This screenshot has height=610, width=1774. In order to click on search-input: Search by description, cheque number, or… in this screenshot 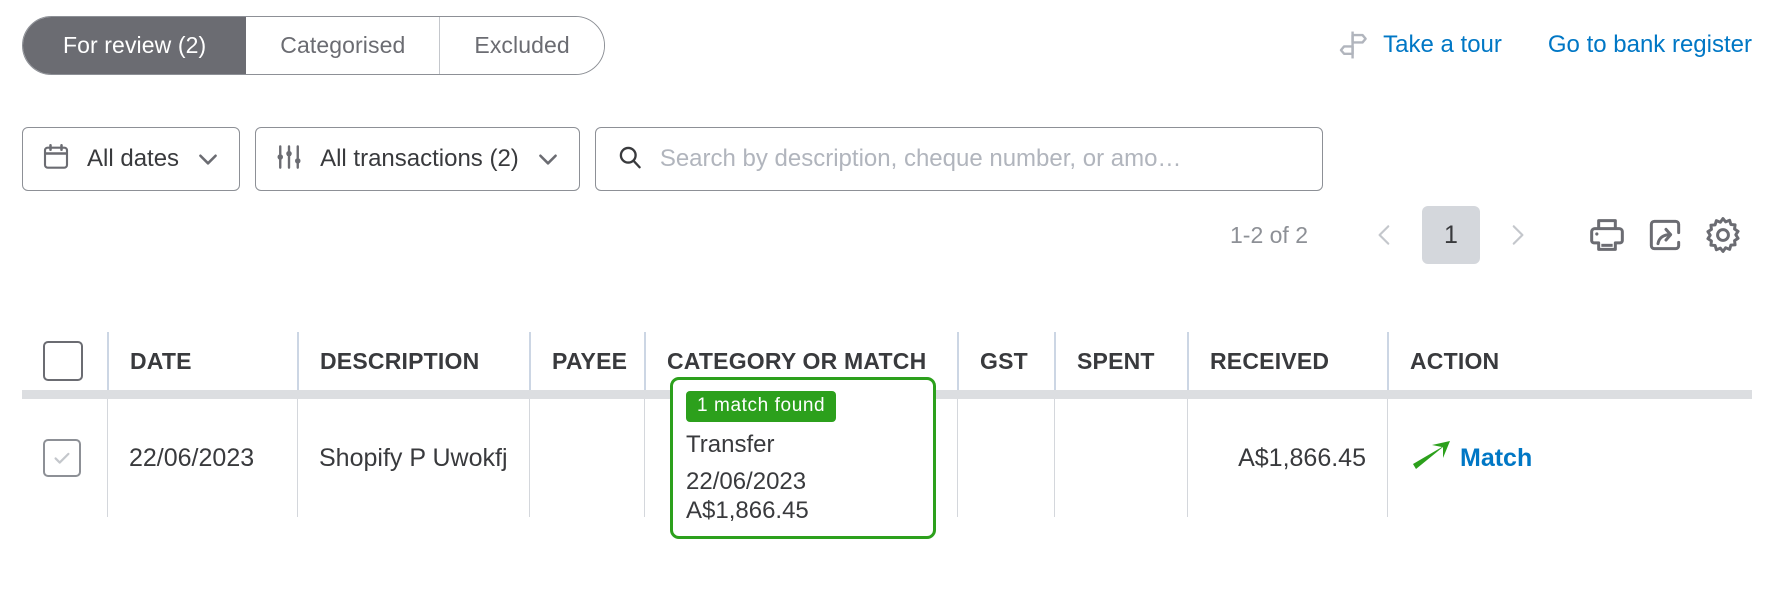, I will do `click(958, 159)`.